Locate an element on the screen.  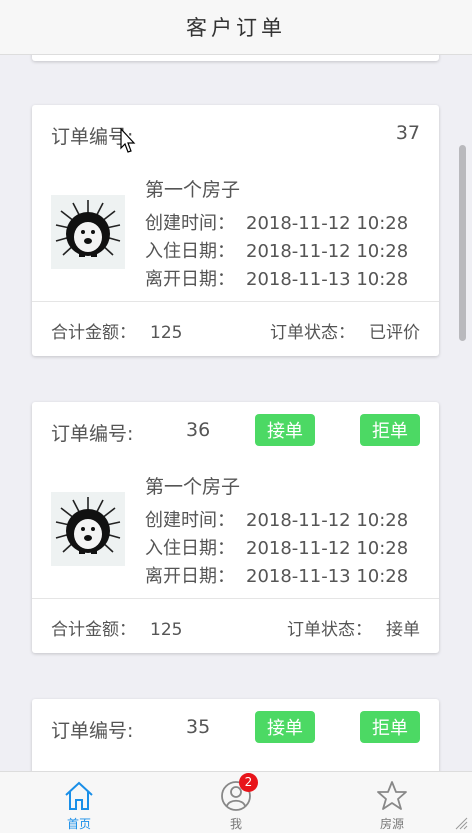
star-icon is located at coordinates (392, 795).